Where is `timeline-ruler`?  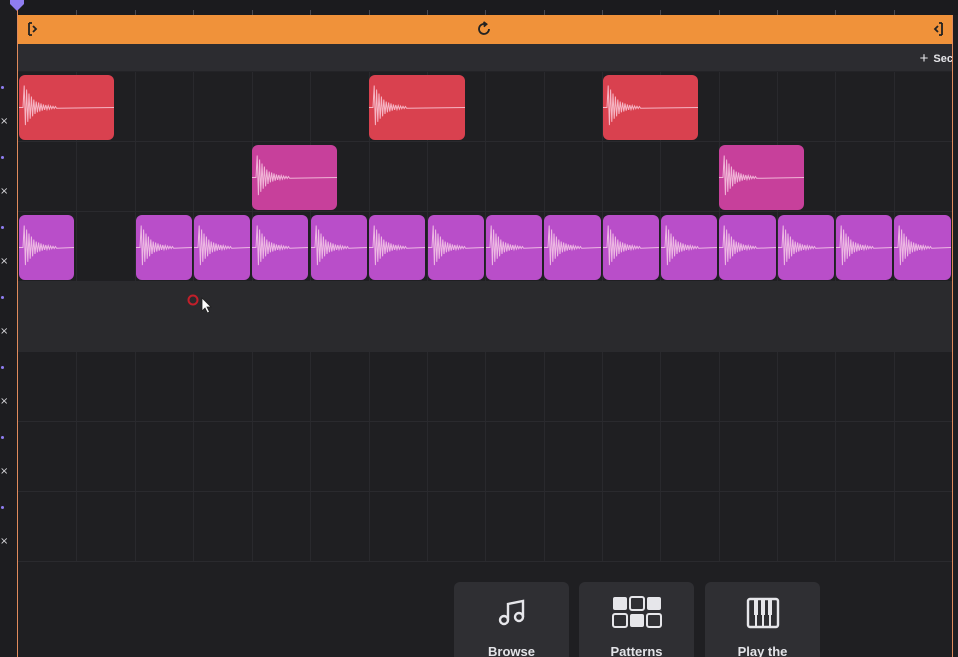
timeline-ruler is located at coordinates (488, 7).